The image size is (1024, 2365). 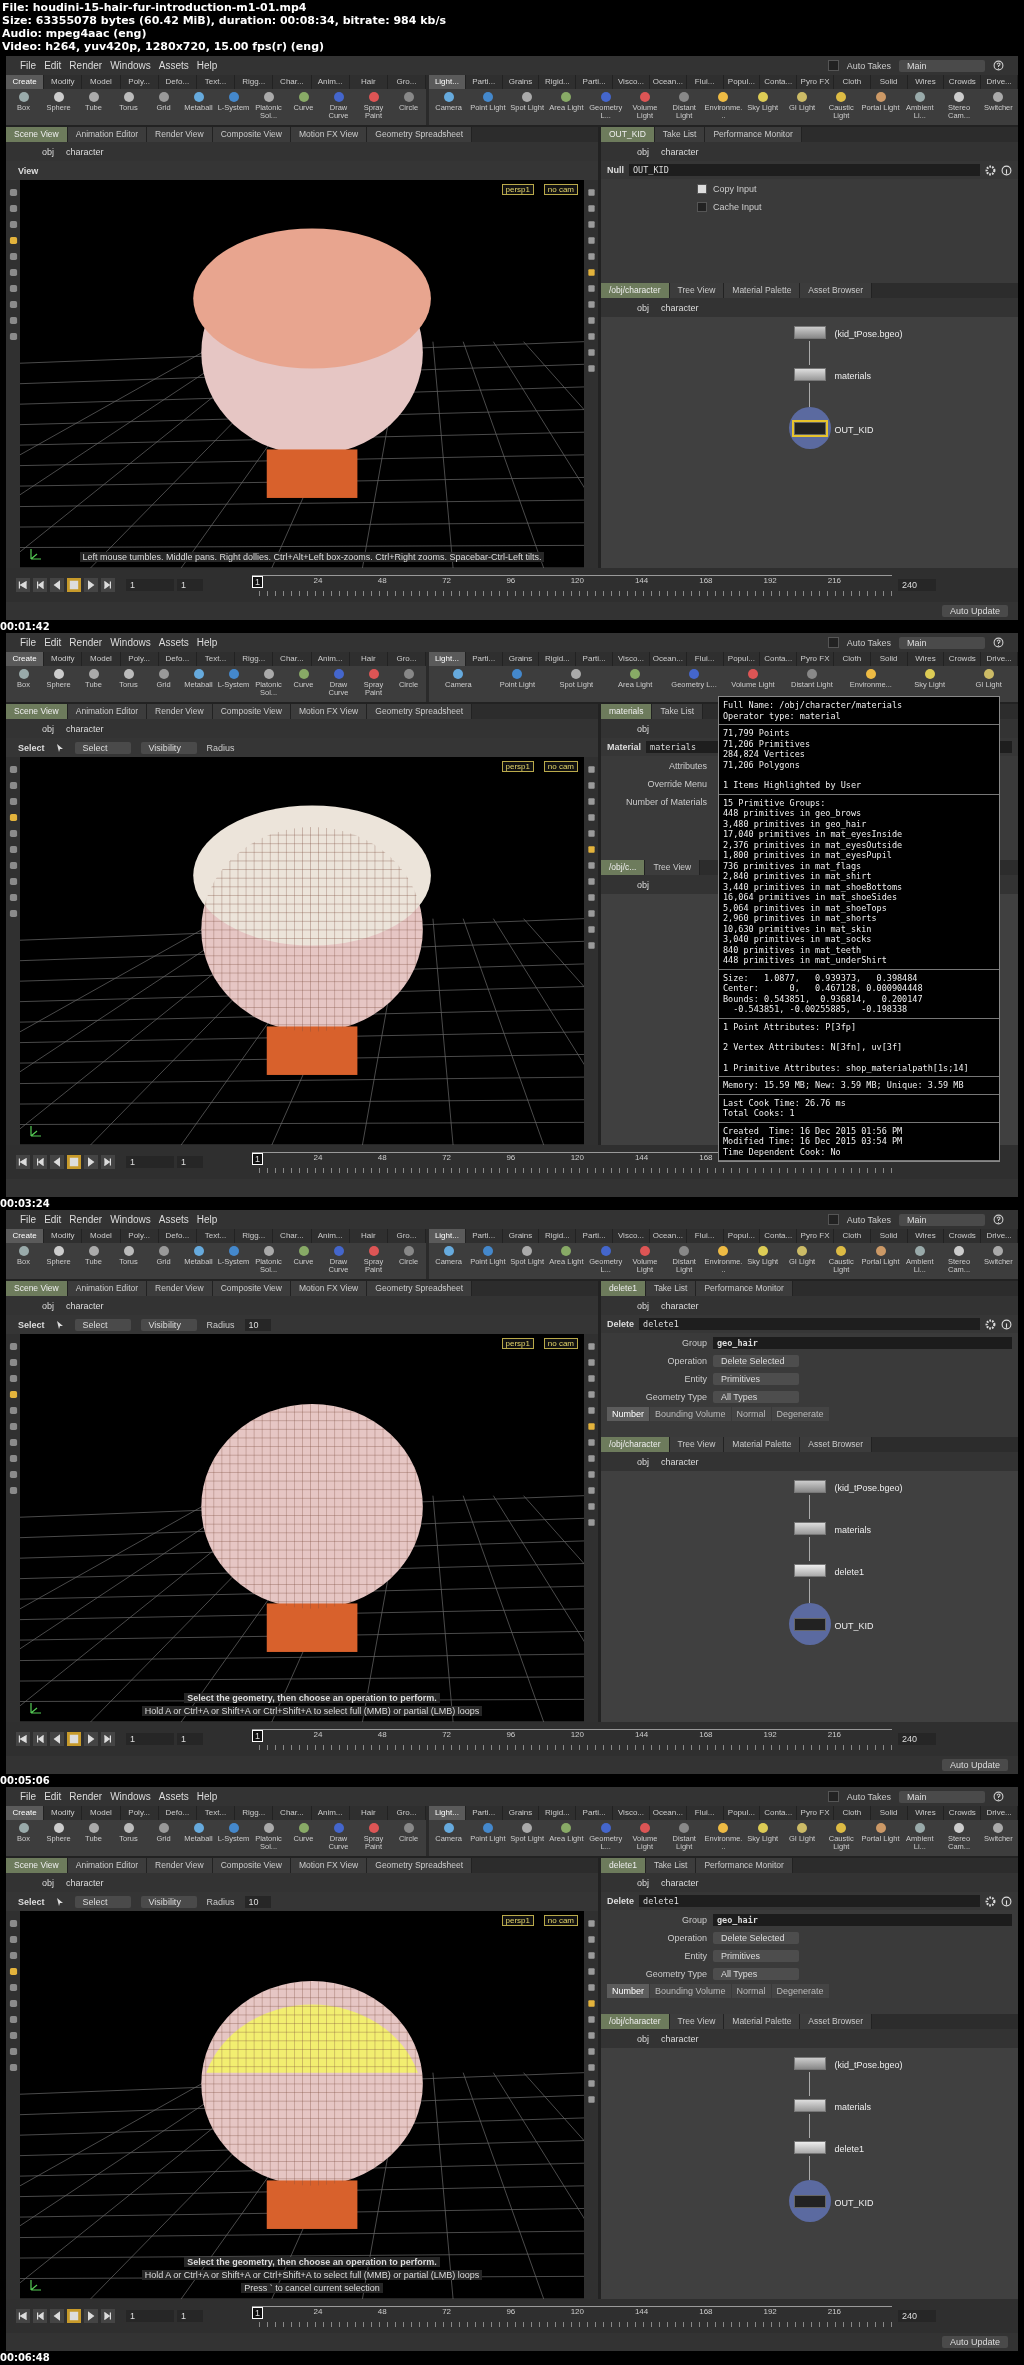 I want to click on parameter-label: Group, so click(x=694, y=1920).